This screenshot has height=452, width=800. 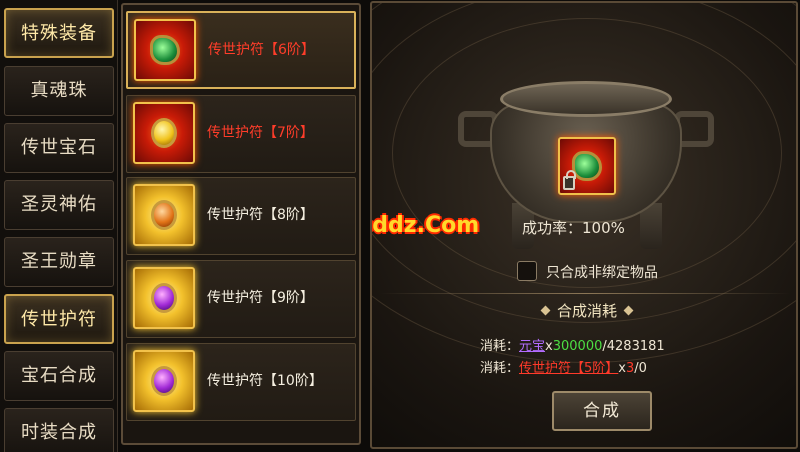 I want to click on watermark-text: Wcddz.Com, so click(x=426, y=225).